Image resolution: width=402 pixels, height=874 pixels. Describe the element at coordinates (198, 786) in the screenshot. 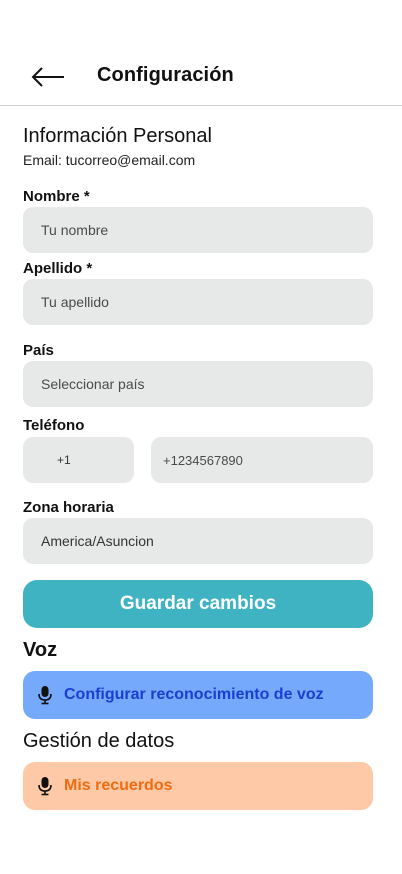

I see `memories-button: Mis recuerdos` at that location.